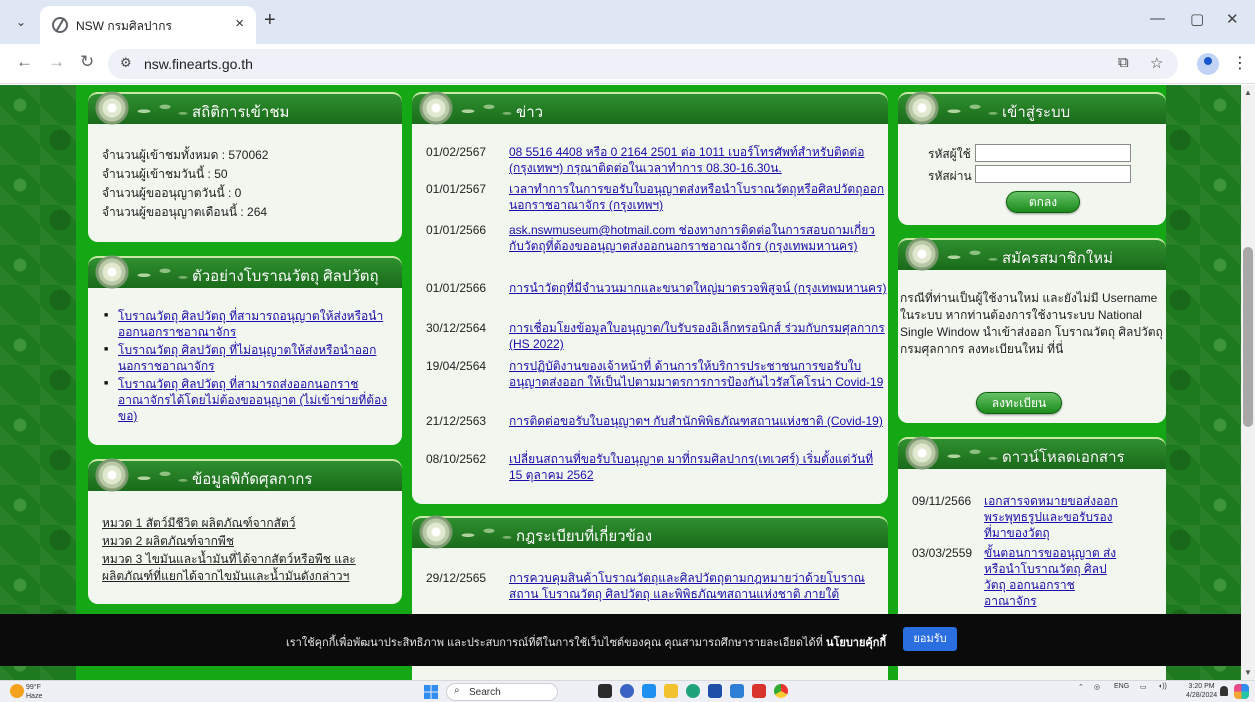 The width and height of the screenshot is (1255, 702). I want to click on panel-title: ดาวน์โหลดเอกสาร, so click(1063, 457).